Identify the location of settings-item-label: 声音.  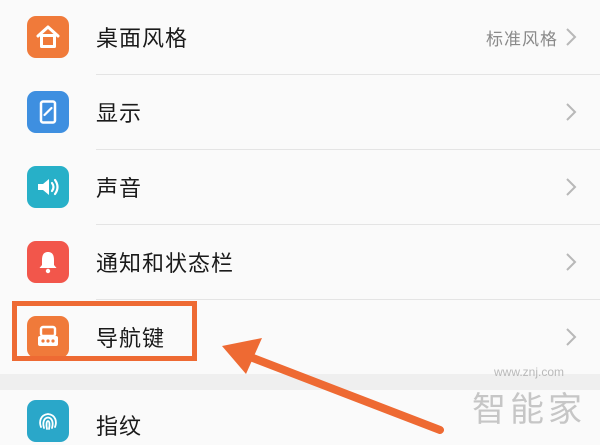
(119, 189).